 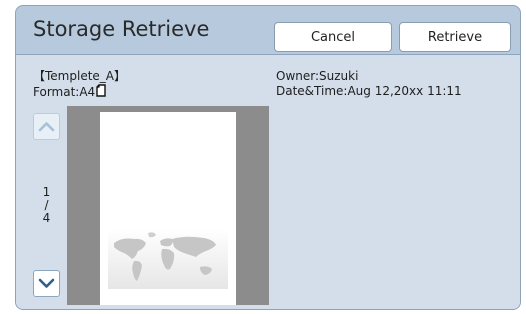 I want to click on chevron-down-icon, so click(x=46, y=283).